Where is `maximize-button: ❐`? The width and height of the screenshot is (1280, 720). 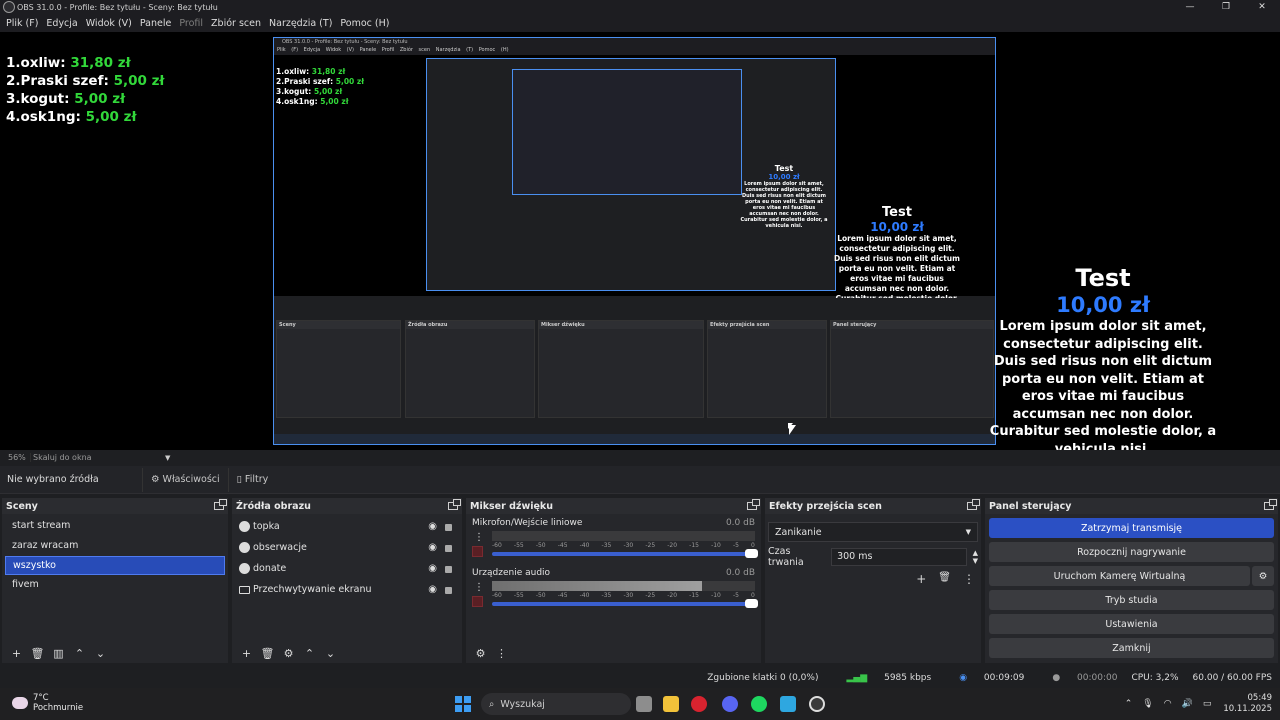 maximize-button: ❐ is located at coordinates (1226, 7).